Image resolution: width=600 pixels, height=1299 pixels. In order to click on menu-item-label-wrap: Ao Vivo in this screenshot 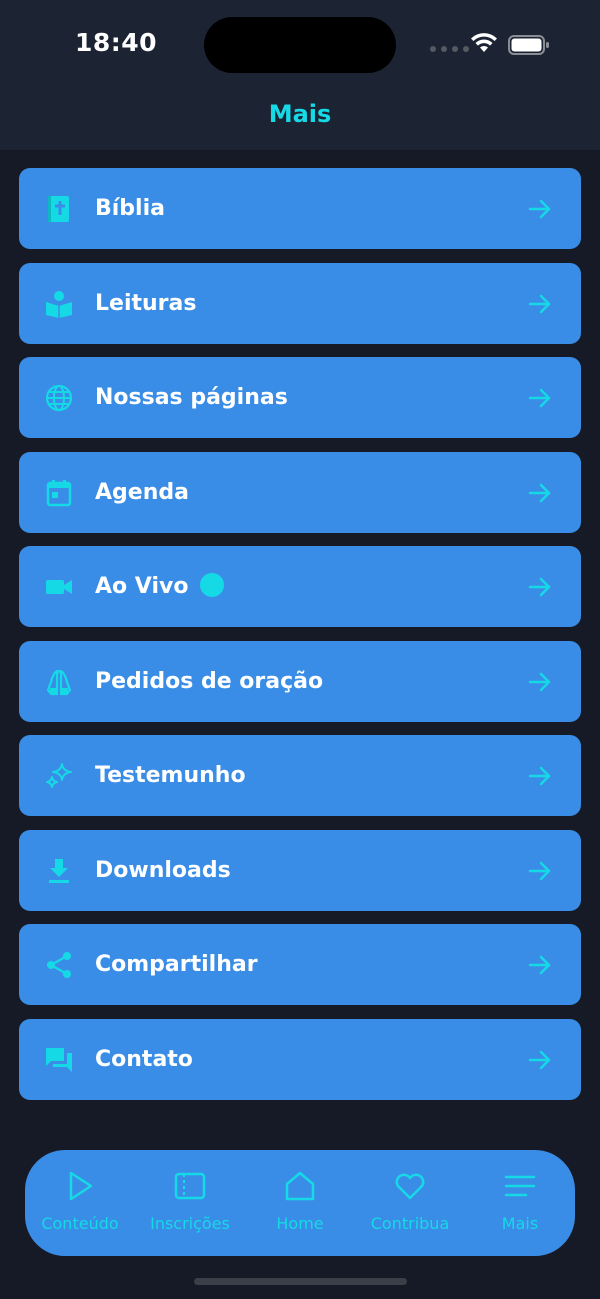, I will do `click(160, 586)`.